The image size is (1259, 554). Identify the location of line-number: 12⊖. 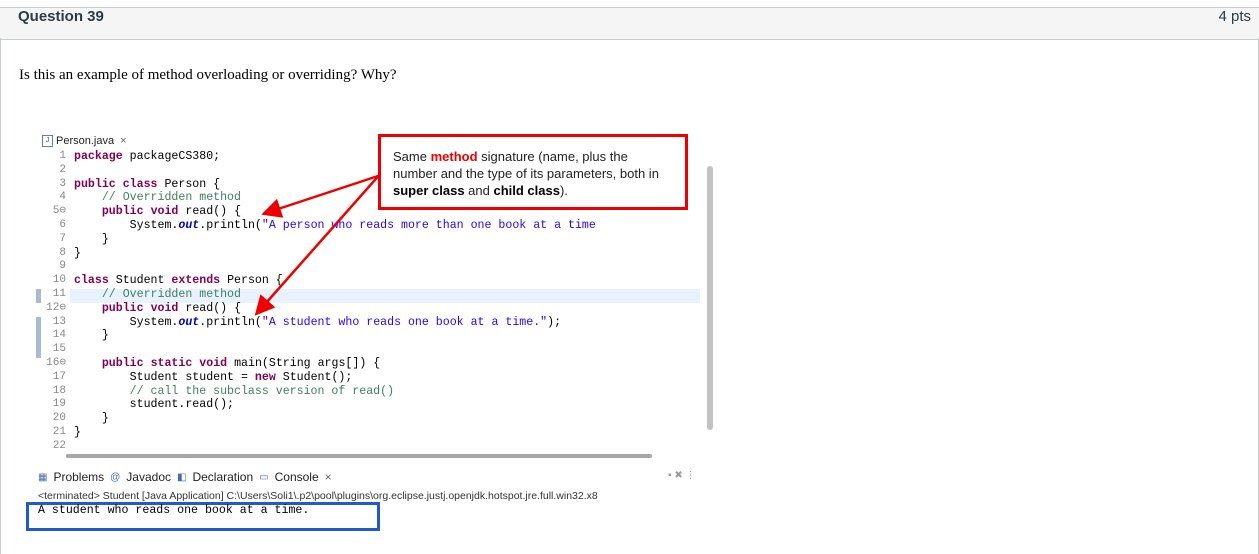
(56, 307).